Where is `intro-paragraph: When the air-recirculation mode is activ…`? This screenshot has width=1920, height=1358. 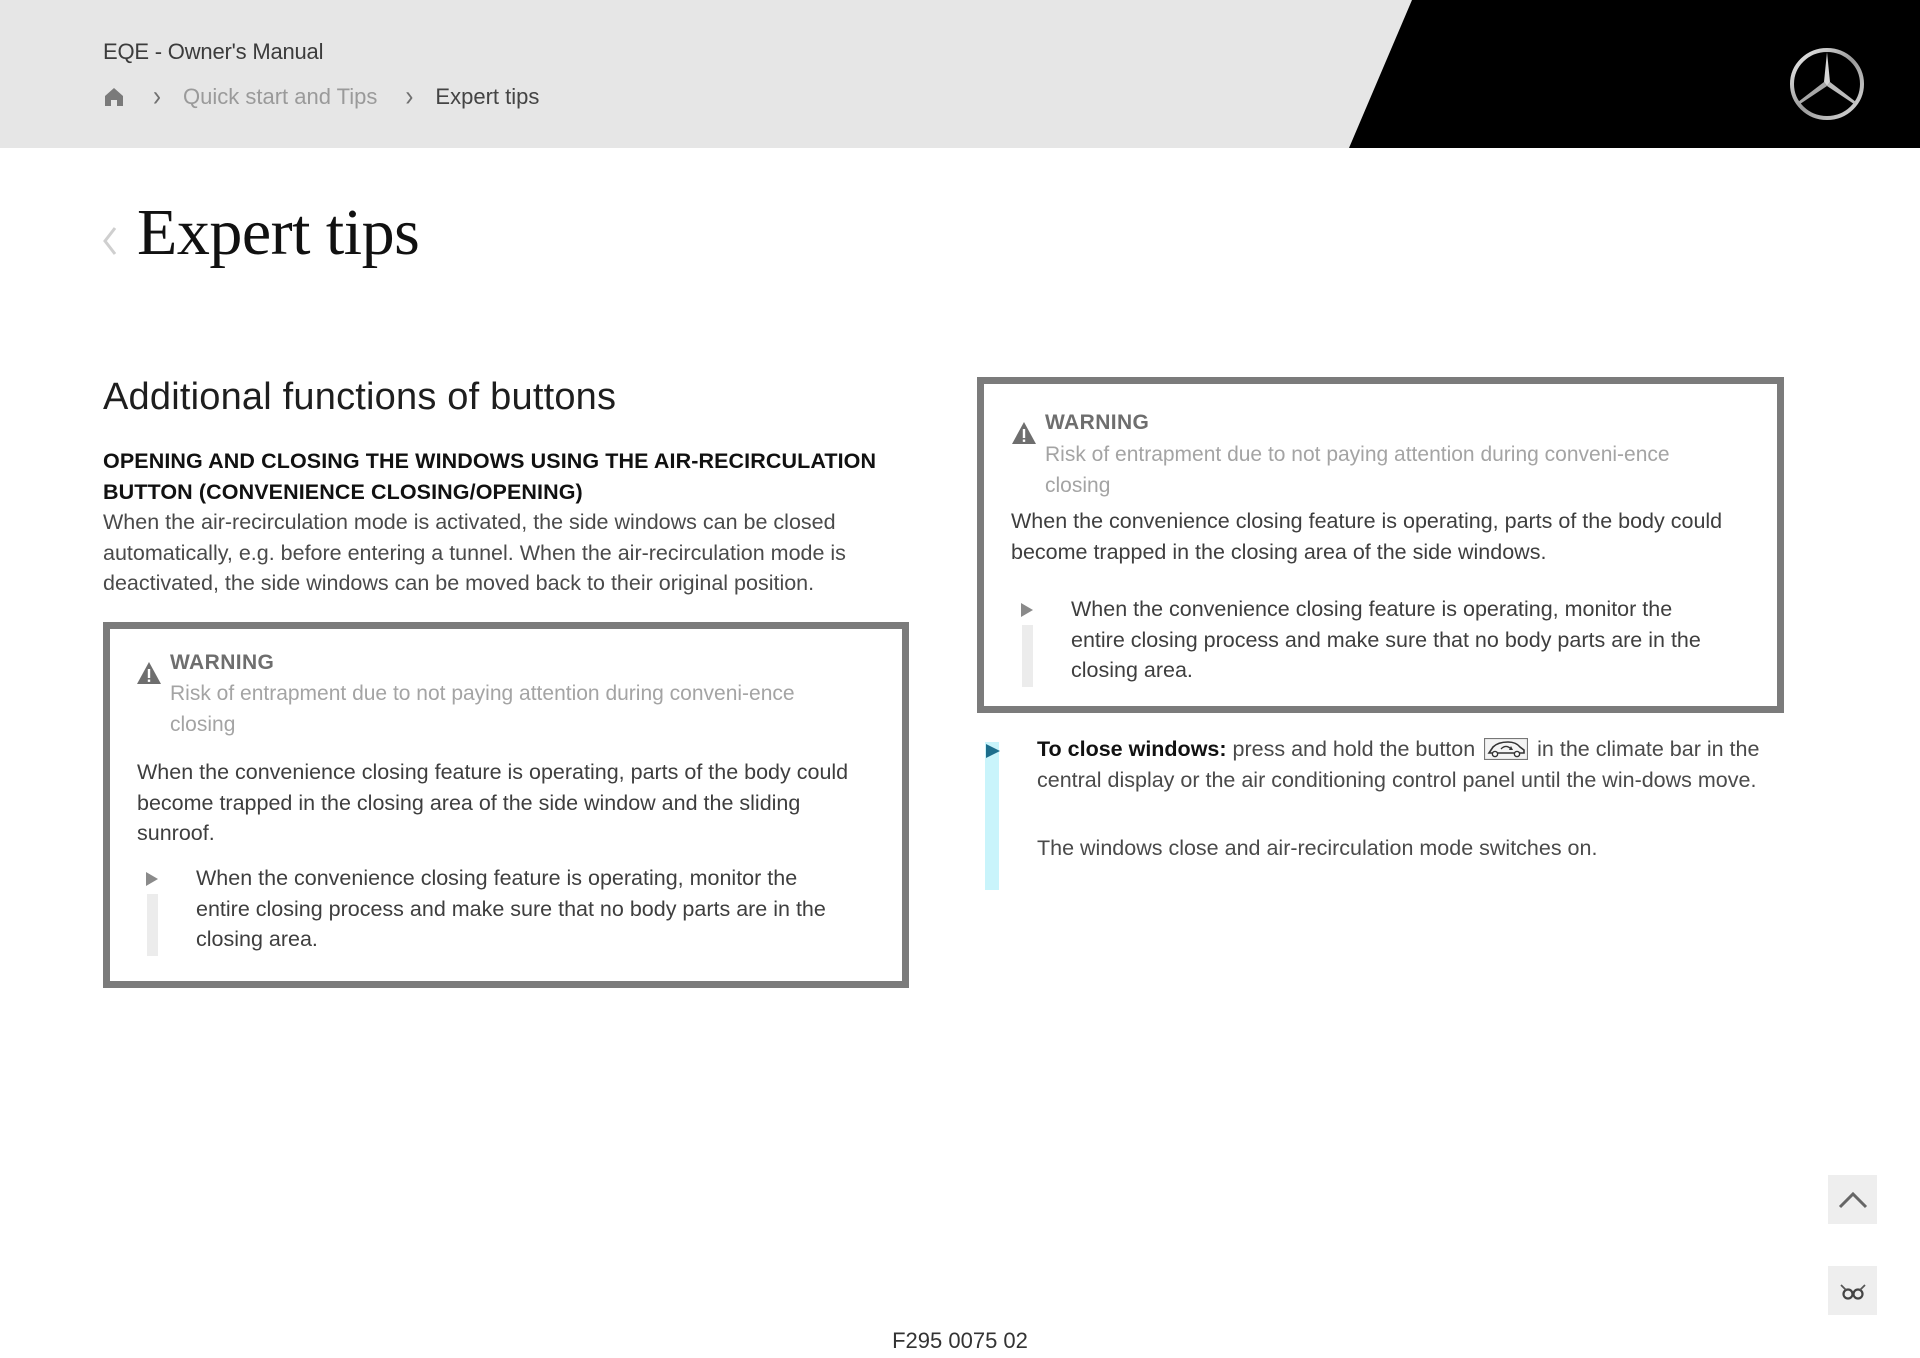 intro-paragraph: When the air-recirculation mode is activ… is located at coordinates (474, 552).